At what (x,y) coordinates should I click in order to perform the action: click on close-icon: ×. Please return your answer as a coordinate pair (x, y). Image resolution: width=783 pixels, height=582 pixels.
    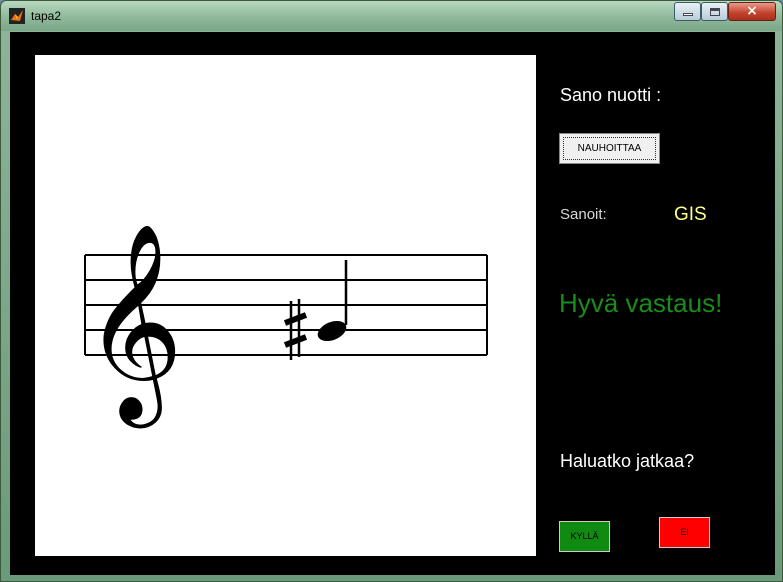
    Looking at the image, I should click on (752, 11).